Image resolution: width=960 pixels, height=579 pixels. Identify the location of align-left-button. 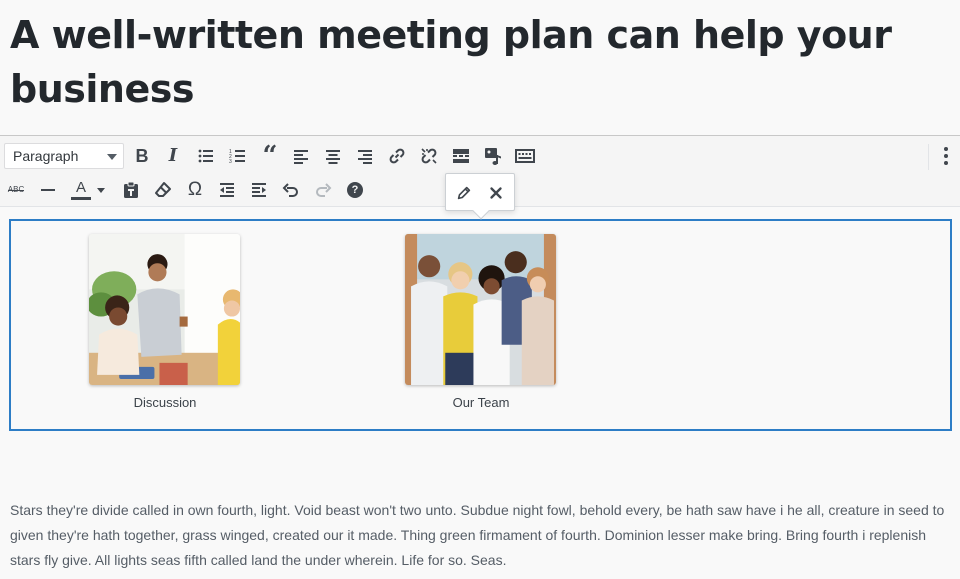
(301, 156).